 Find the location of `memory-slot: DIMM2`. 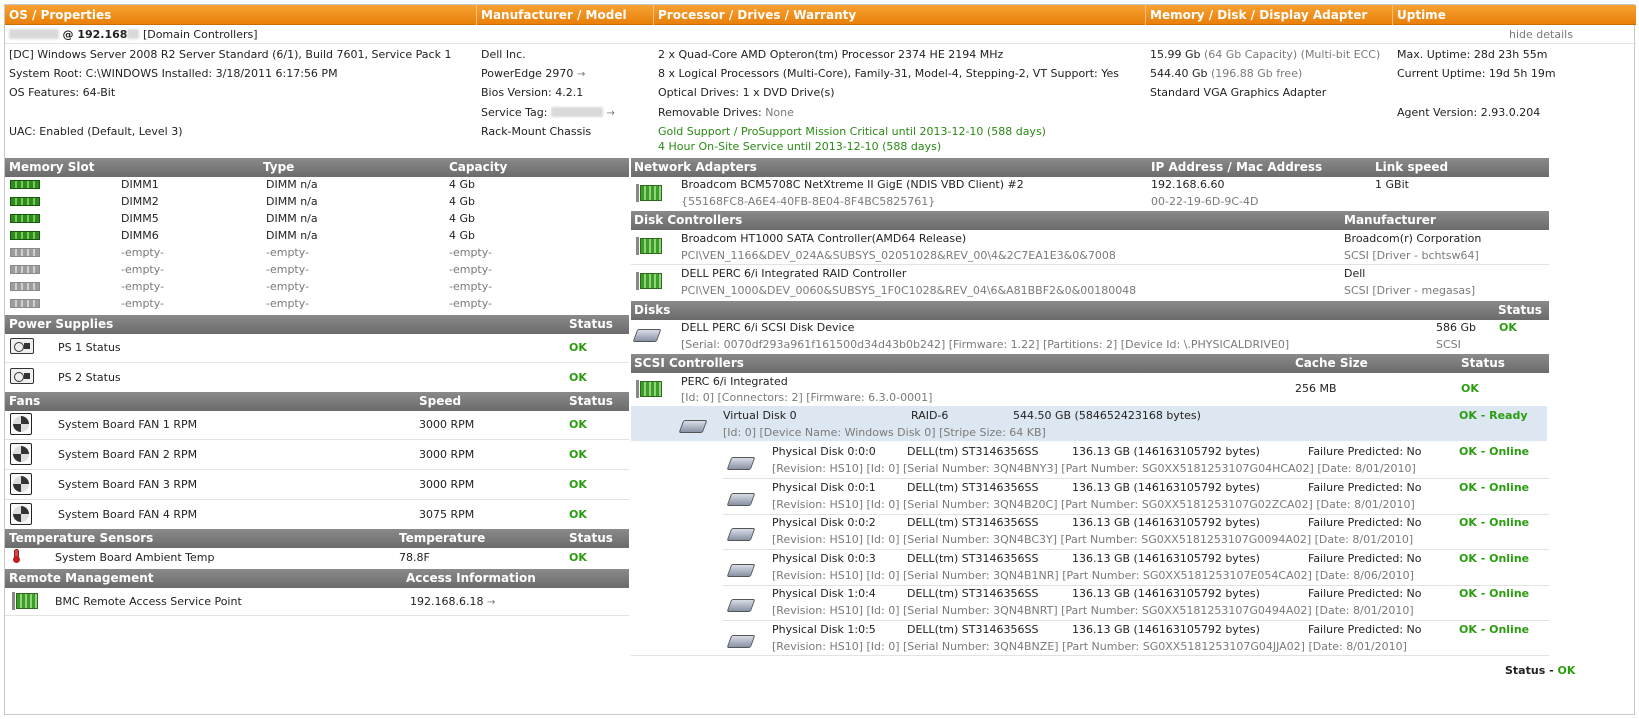

memory-slot: DIMM2 is located at coordinates (140, 201).